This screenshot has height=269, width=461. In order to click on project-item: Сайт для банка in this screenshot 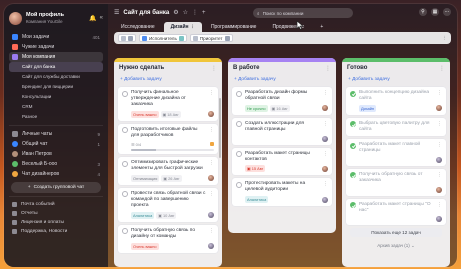, I will do `click(56, 67)`.